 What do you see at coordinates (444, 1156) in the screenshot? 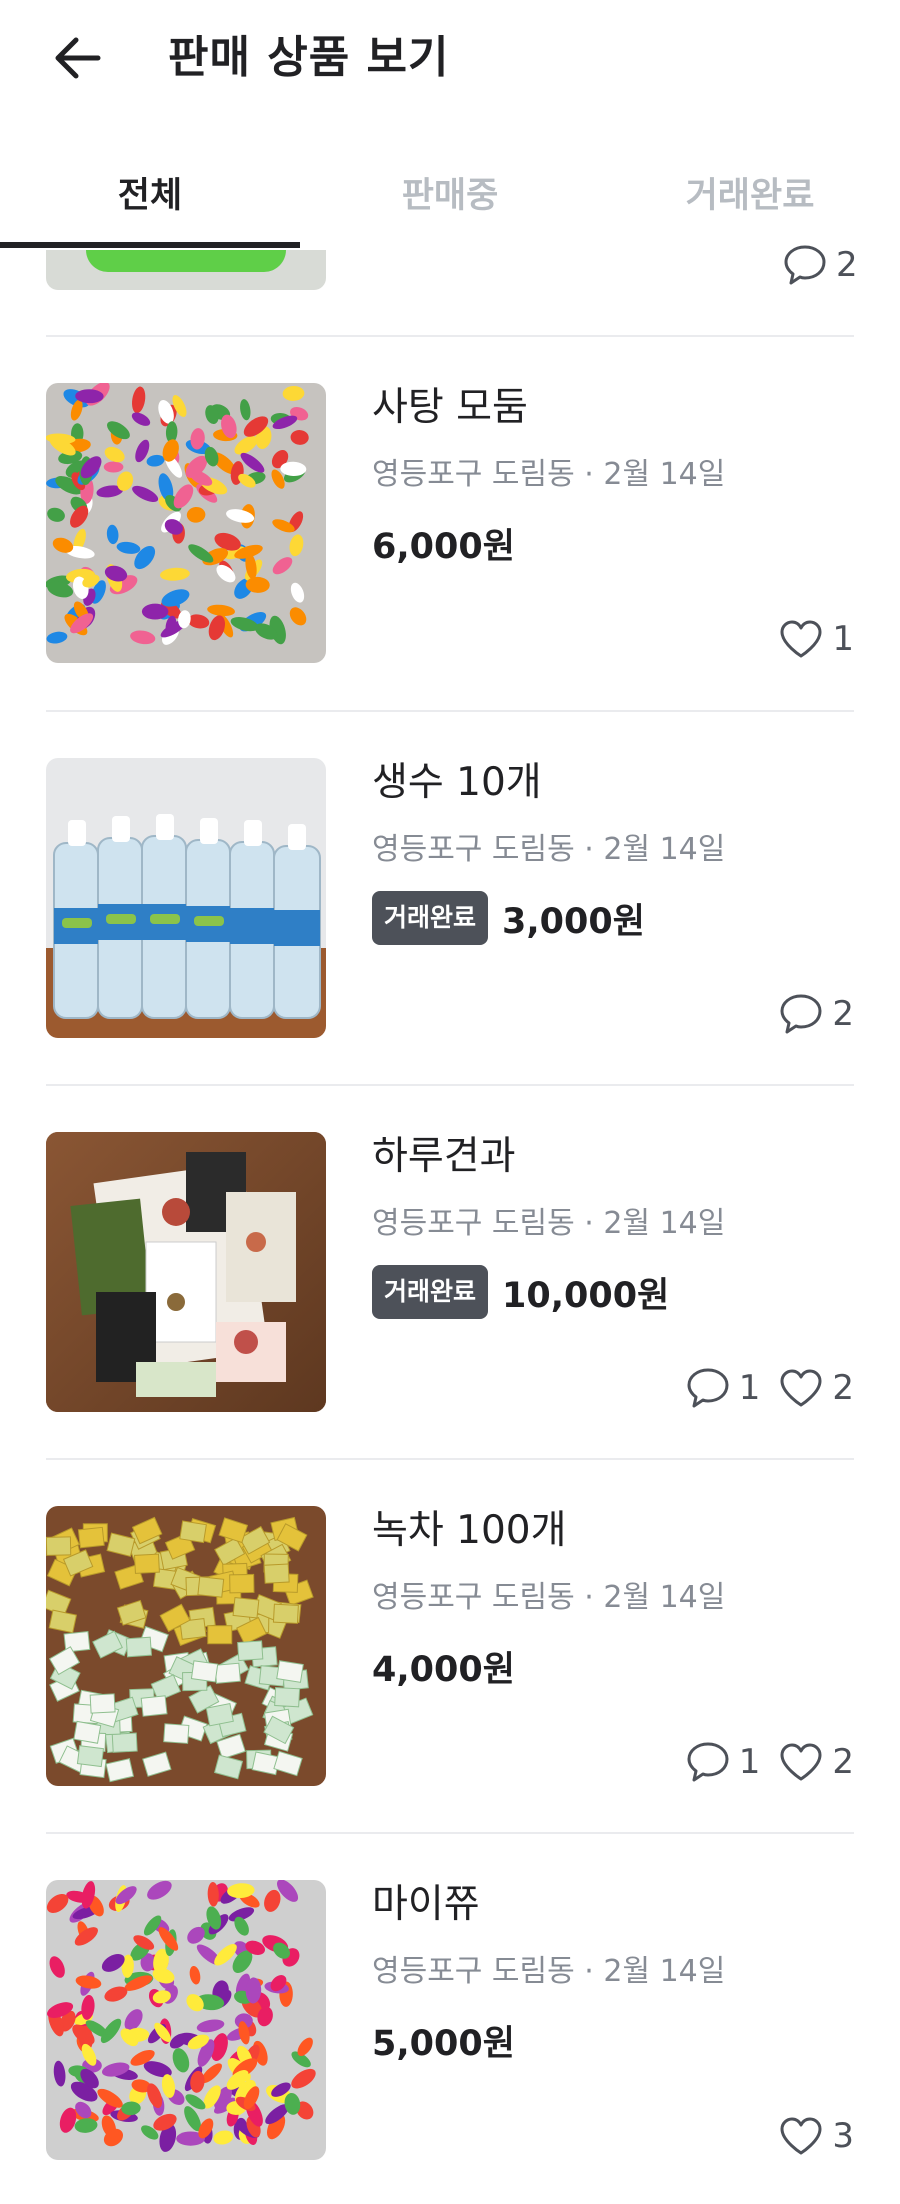
I see `product-title: 하루견과` at bounding box center [444, 1156].